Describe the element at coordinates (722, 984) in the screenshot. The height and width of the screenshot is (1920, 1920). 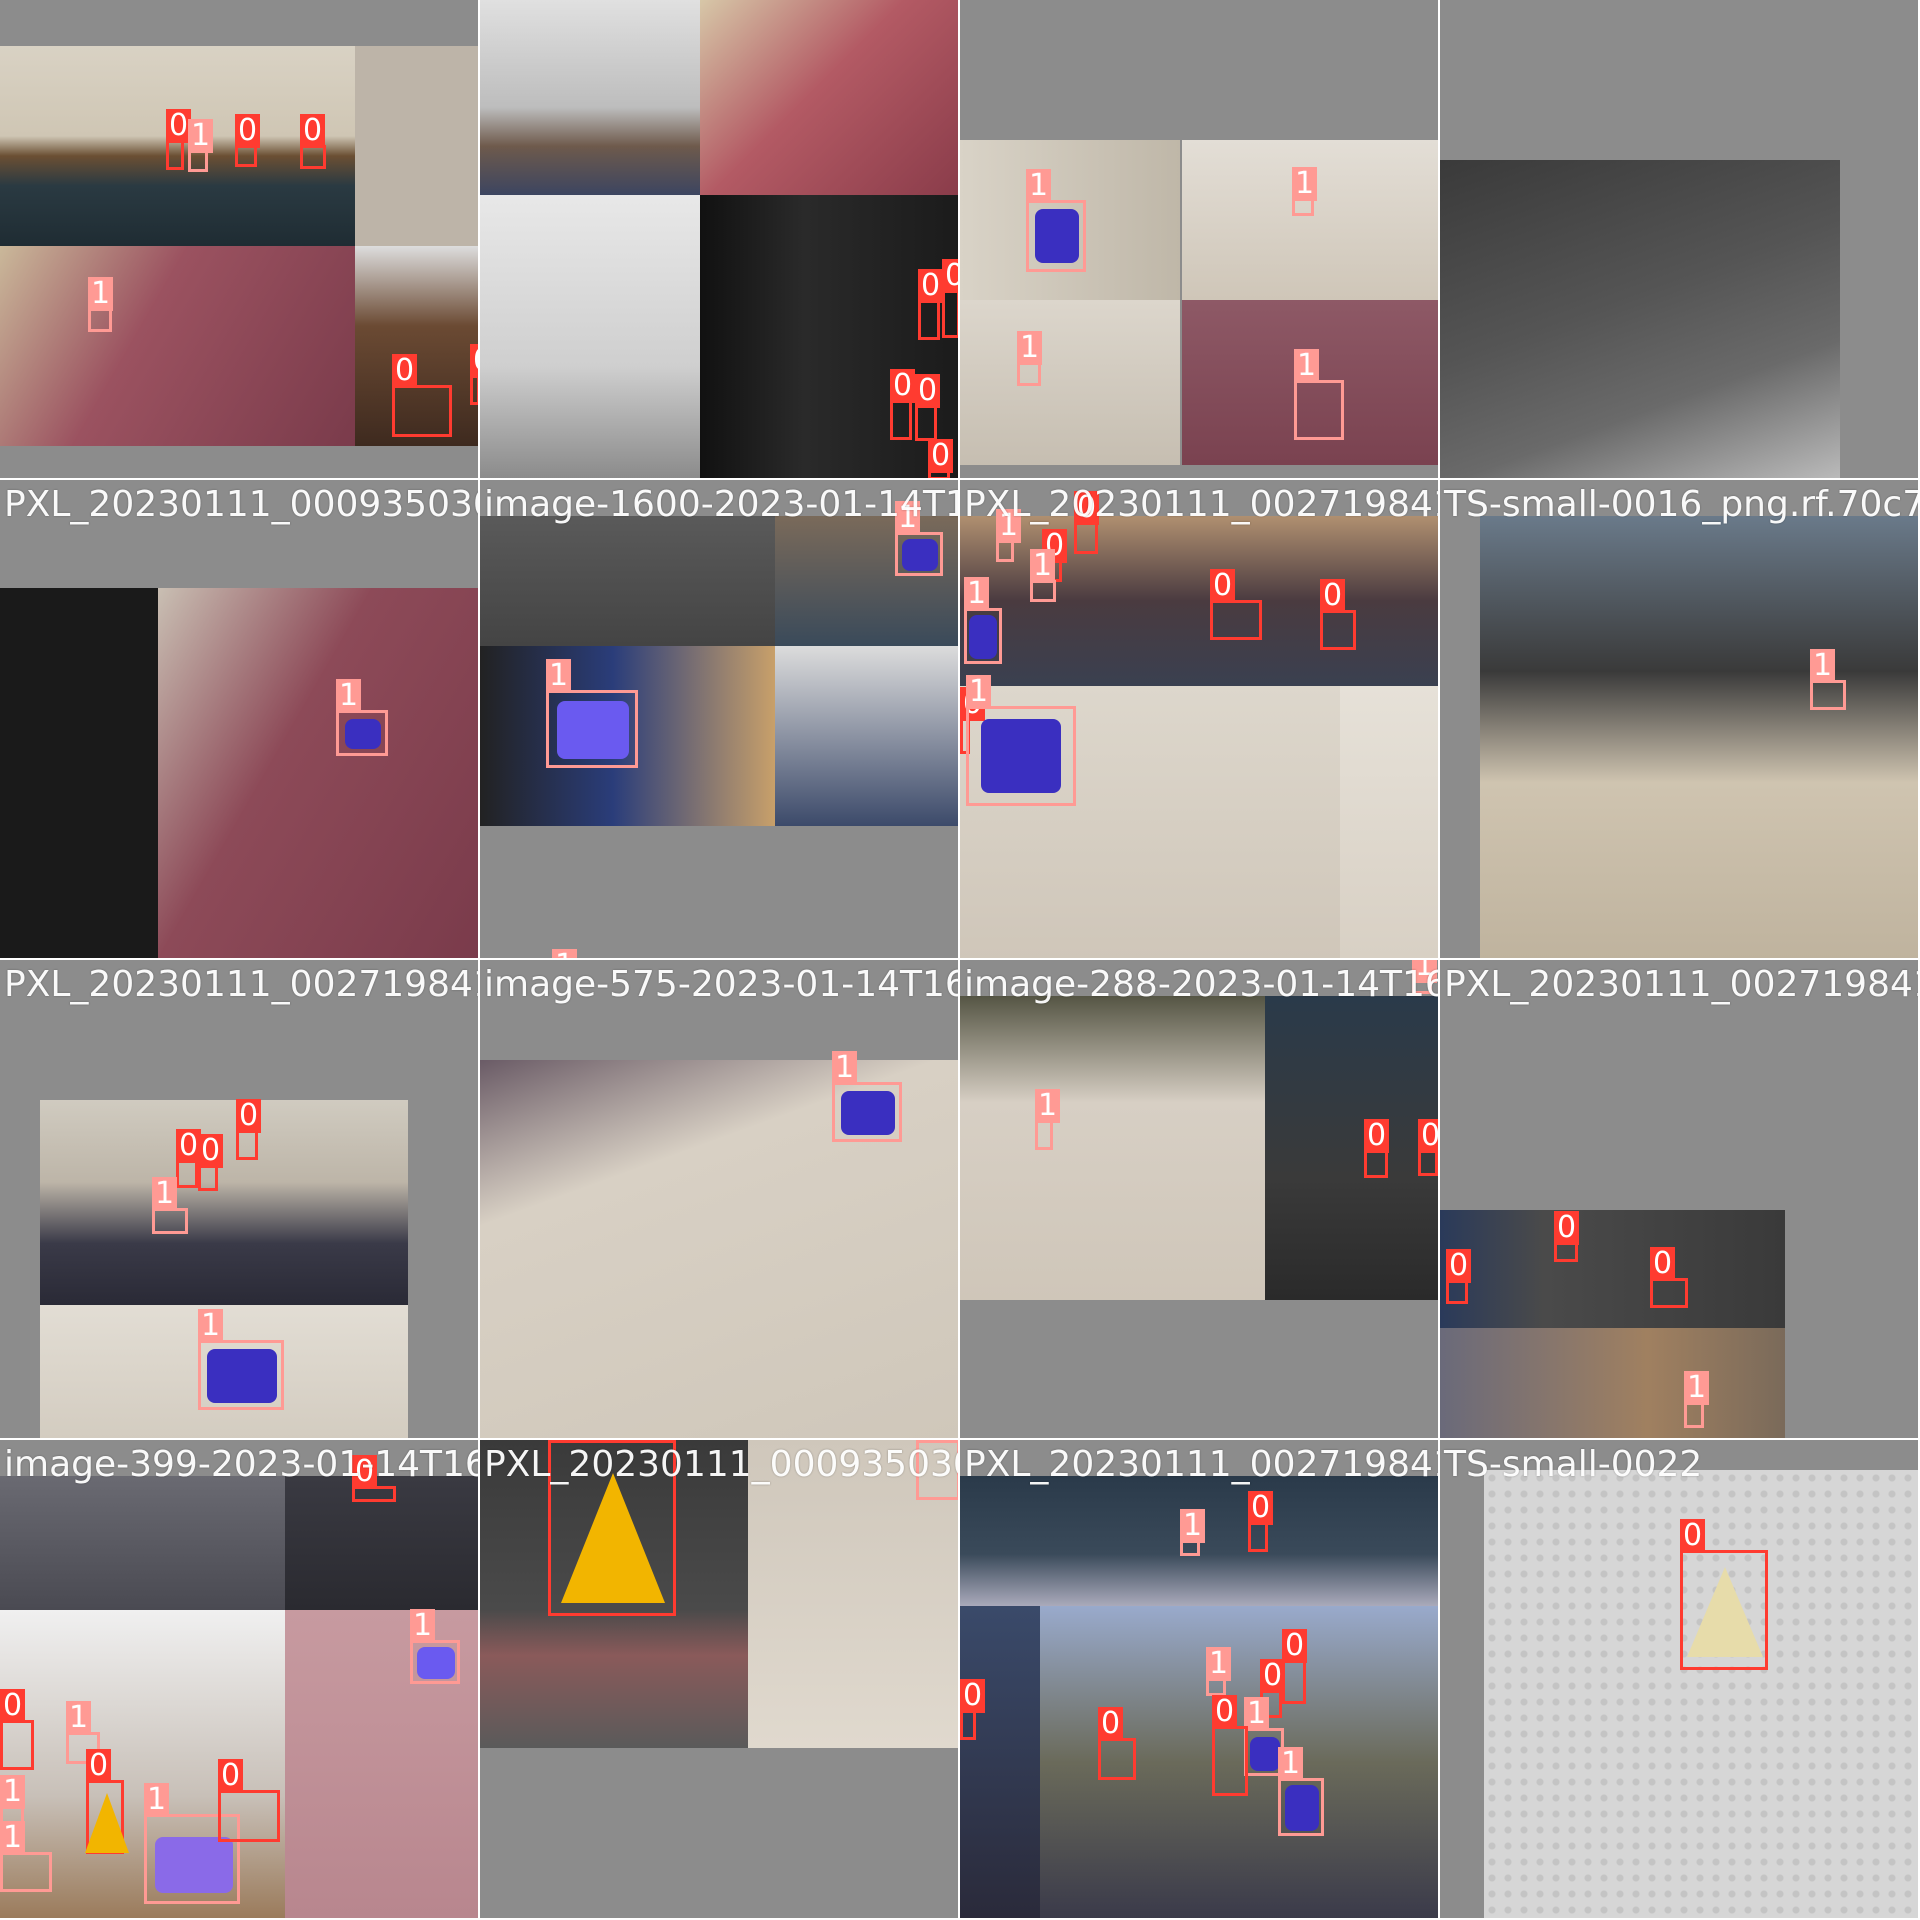
I see `tile-caption: image-575-2023-01-14T16-4` at that location.